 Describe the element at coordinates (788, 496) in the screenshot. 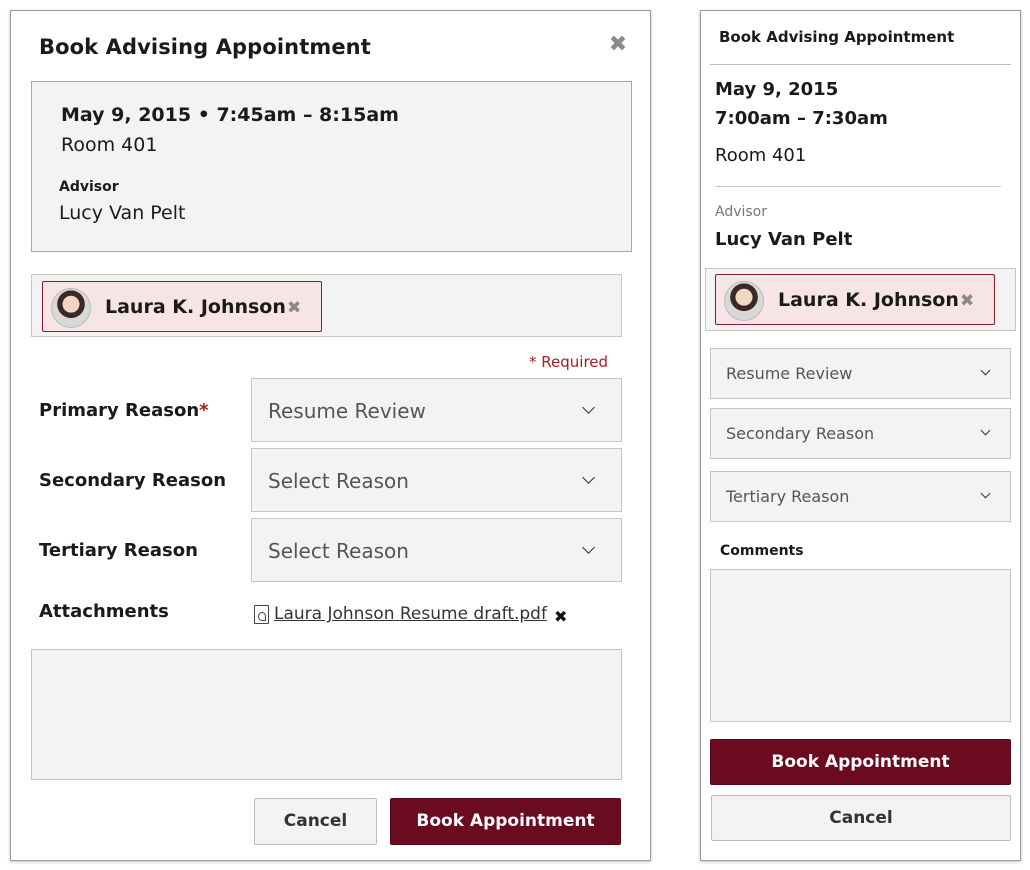

I see `tertiary-reason-value: Tertiary Reason` at that location.